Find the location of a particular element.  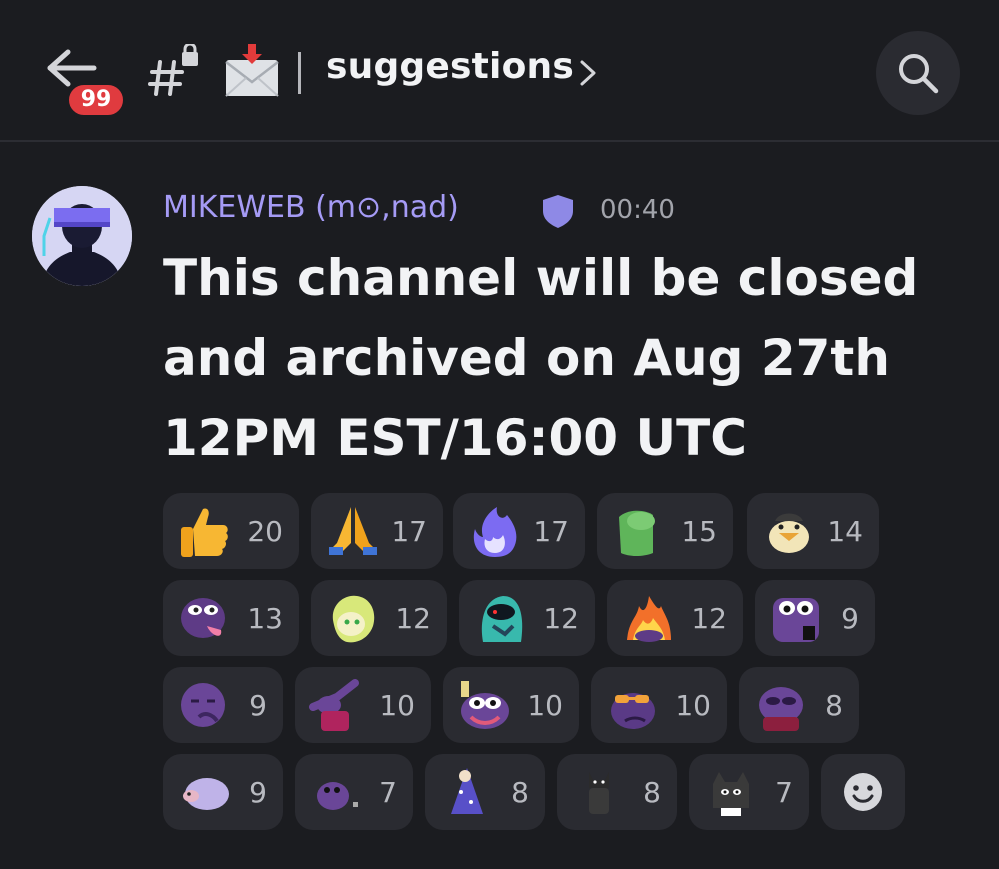

channel-name: suggestions is located at coordinates (450, 66).